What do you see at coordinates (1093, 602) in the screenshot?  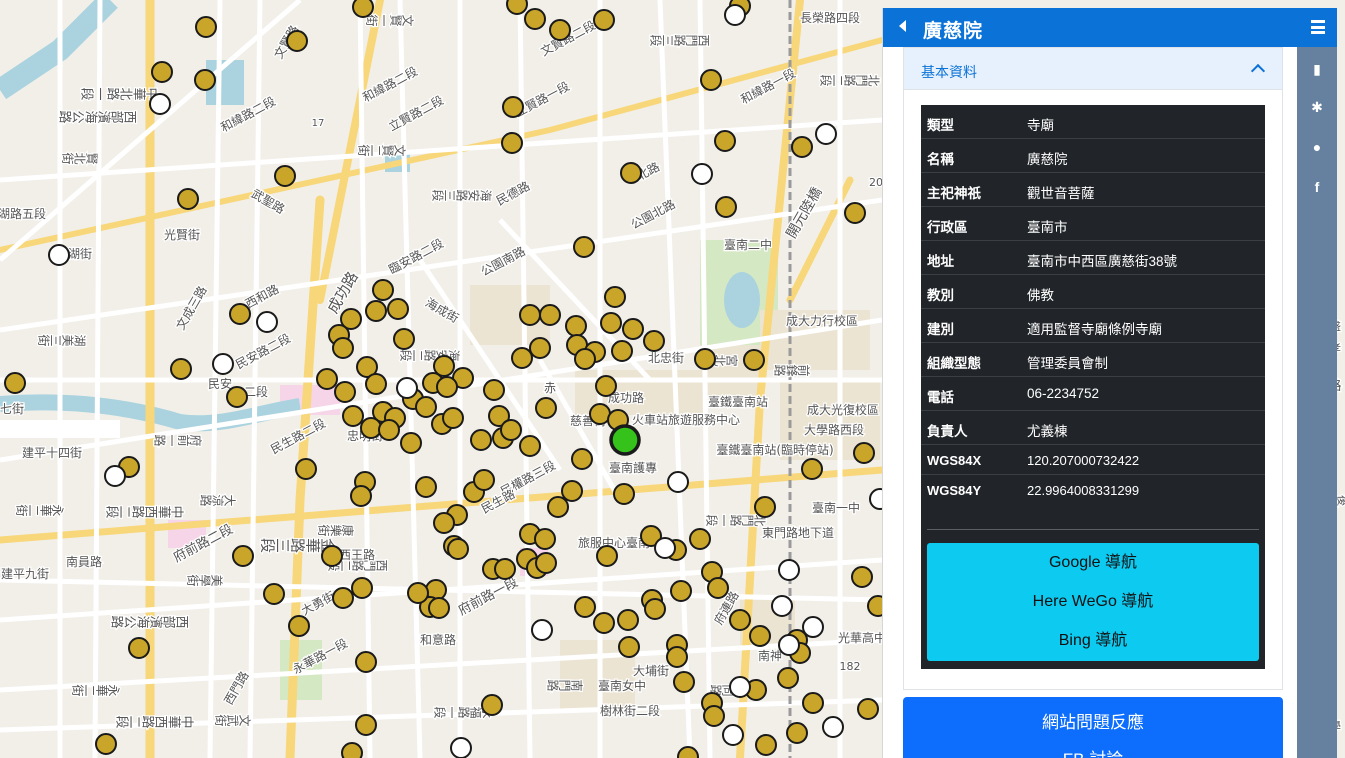 I see `herewego-nav-button: Here WeGo 導航` at bounding box center [1093, 602].